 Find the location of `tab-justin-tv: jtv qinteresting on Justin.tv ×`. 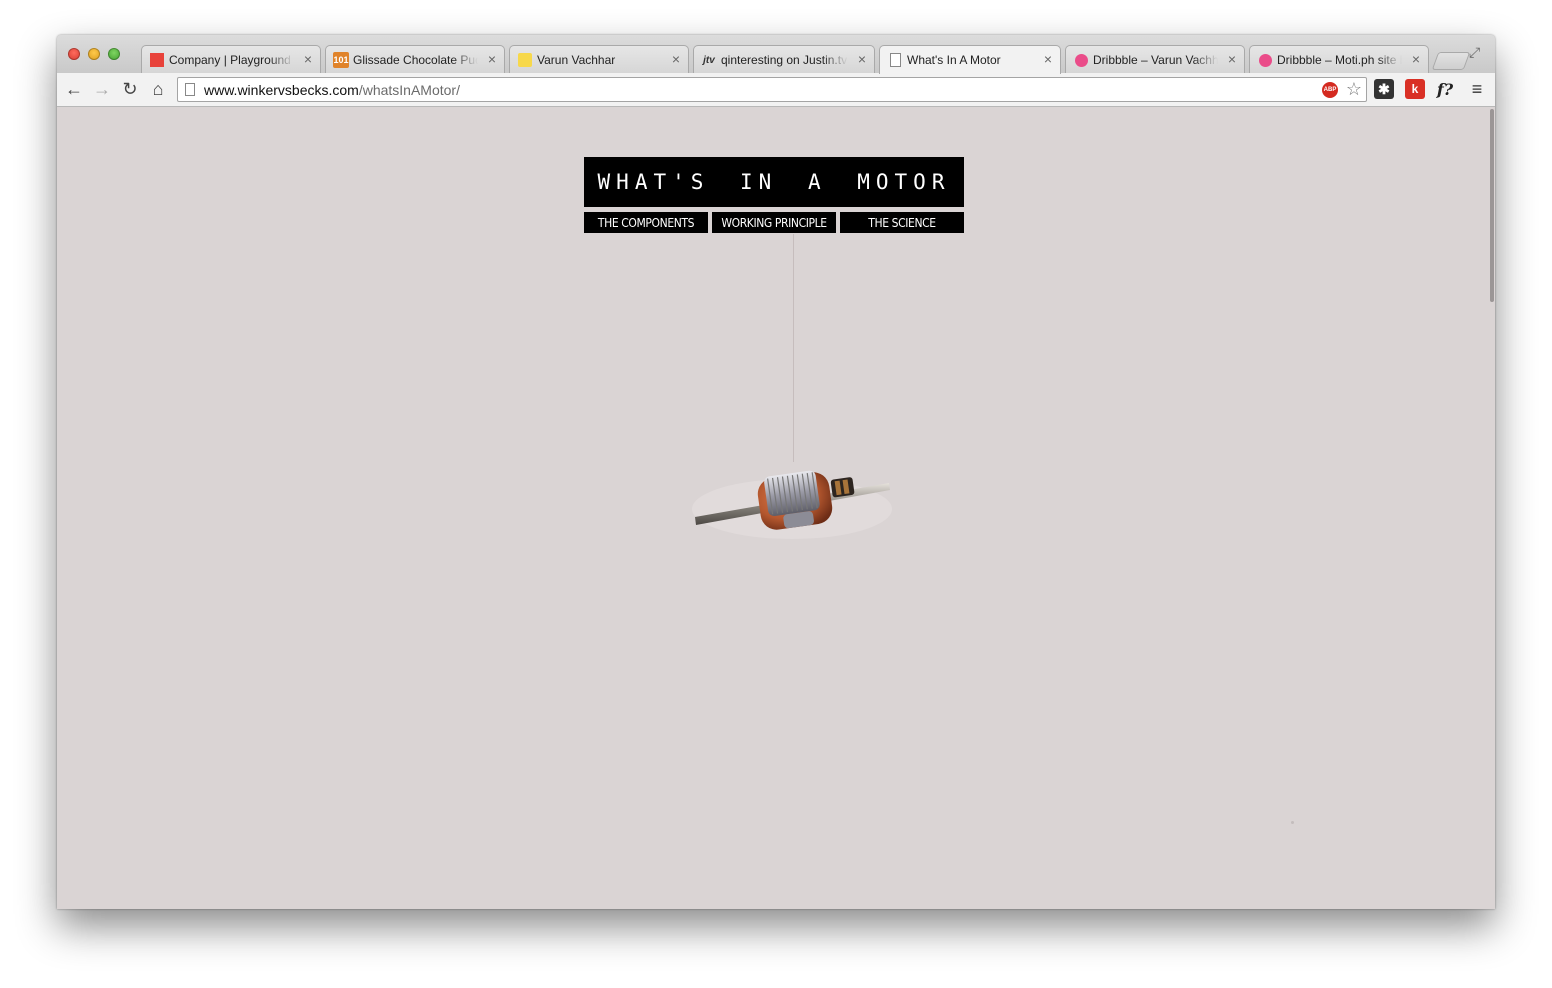

tab-justin-tv: jtv qinteresting on Justin.tv × is located at coordinates (784, 59).